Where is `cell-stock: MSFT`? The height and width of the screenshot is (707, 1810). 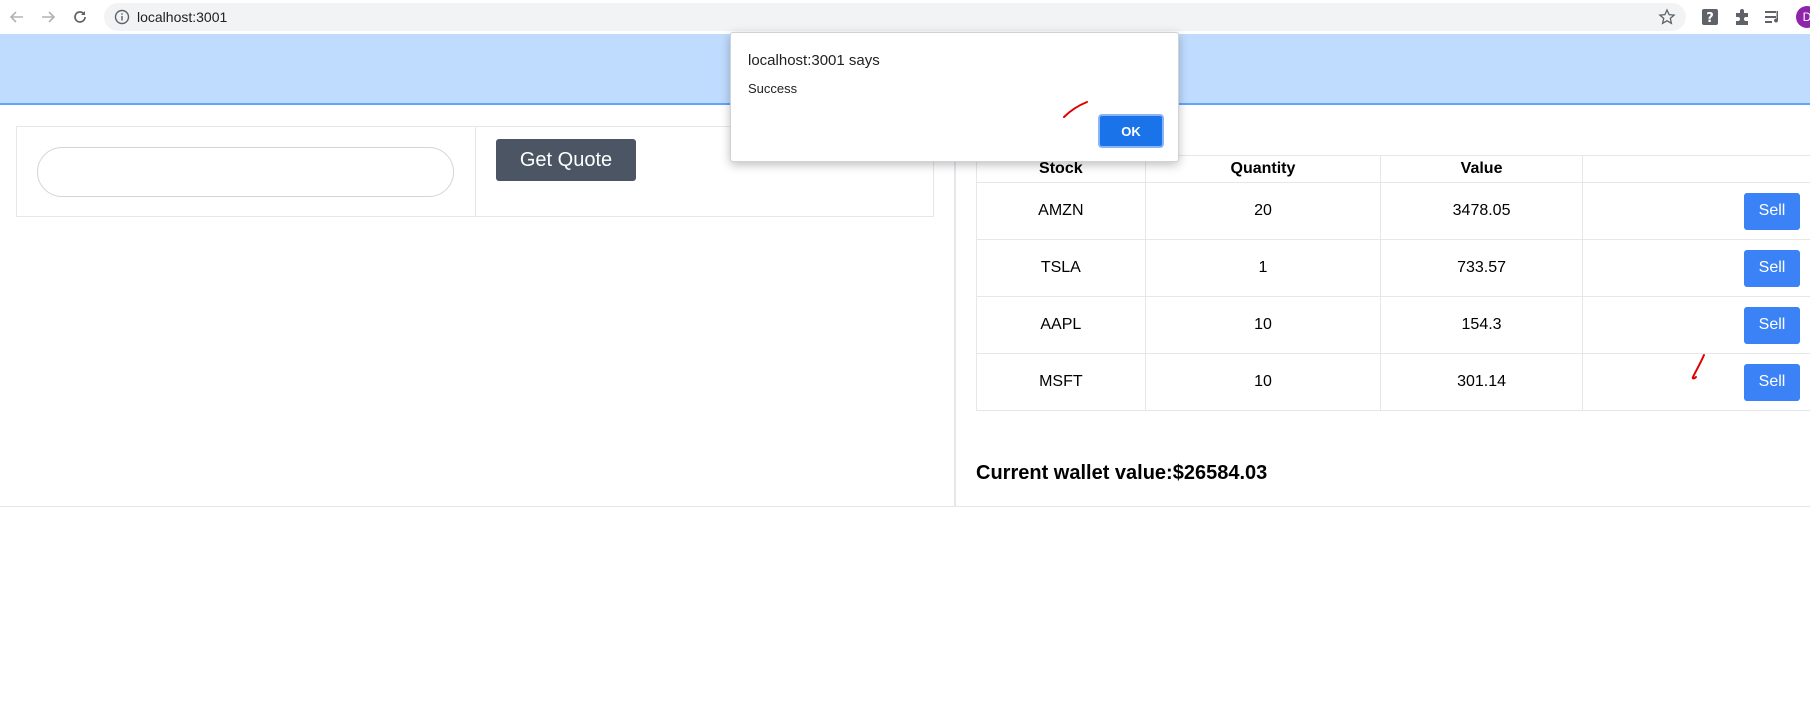 cell-stock: MSFT is located at coordinates (1061, 382).